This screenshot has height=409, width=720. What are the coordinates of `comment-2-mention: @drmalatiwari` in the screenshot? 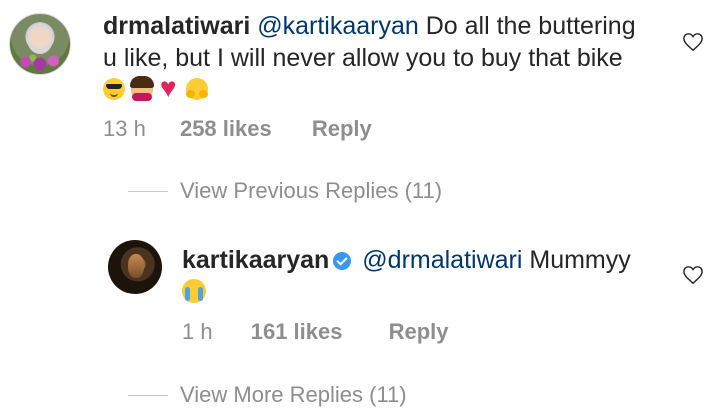 It's located at (442, 260).